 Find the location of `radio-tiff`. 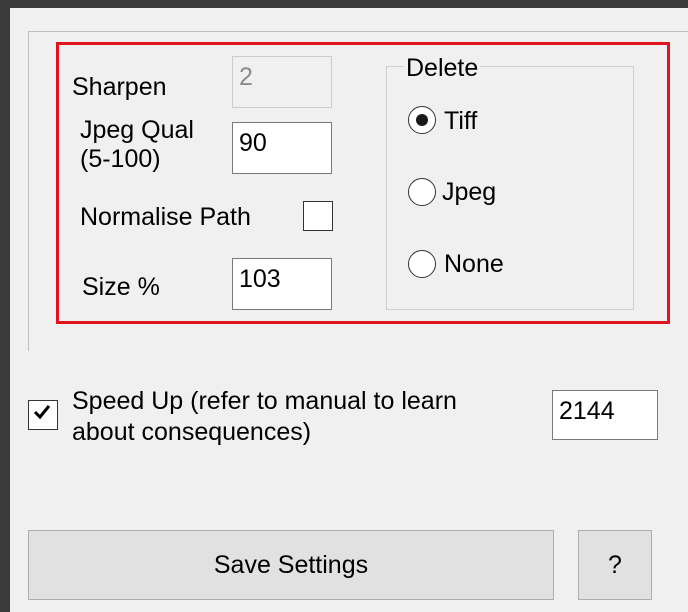

radio-tiff is located at coordinates (422, 120).